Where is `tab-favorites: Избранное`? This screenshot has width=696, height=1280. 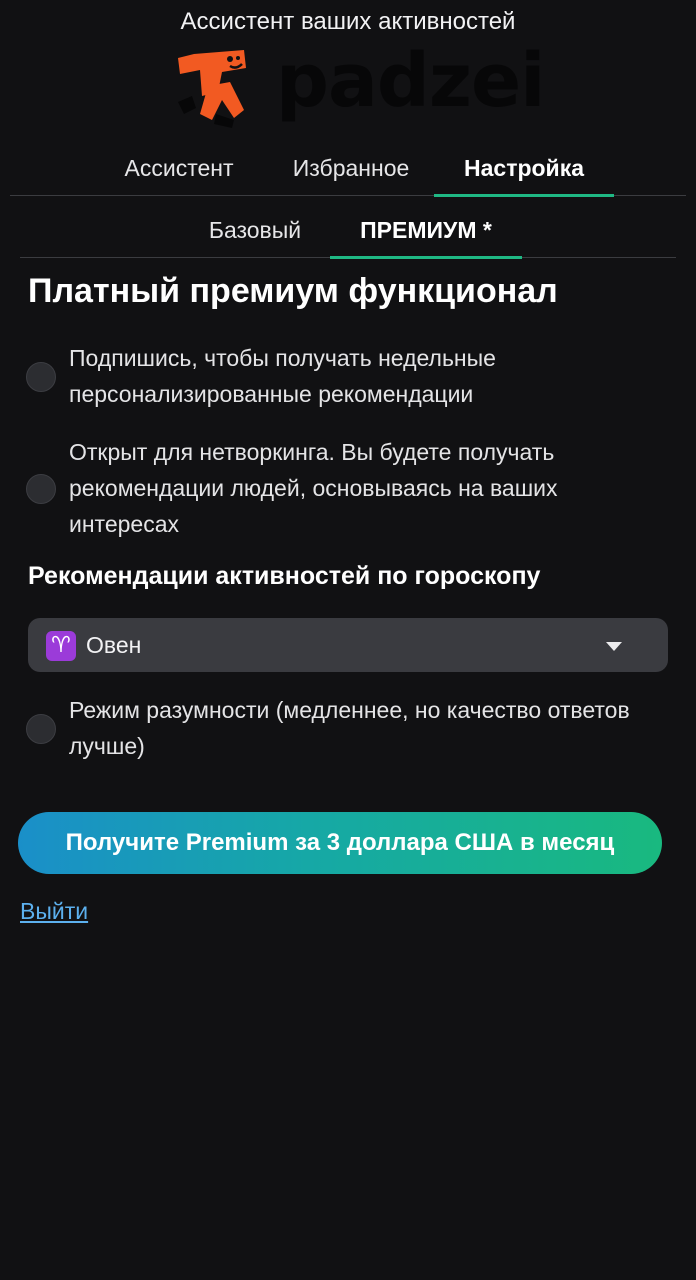 tab-favorites: Избранное is located at coordinates (351, 173).